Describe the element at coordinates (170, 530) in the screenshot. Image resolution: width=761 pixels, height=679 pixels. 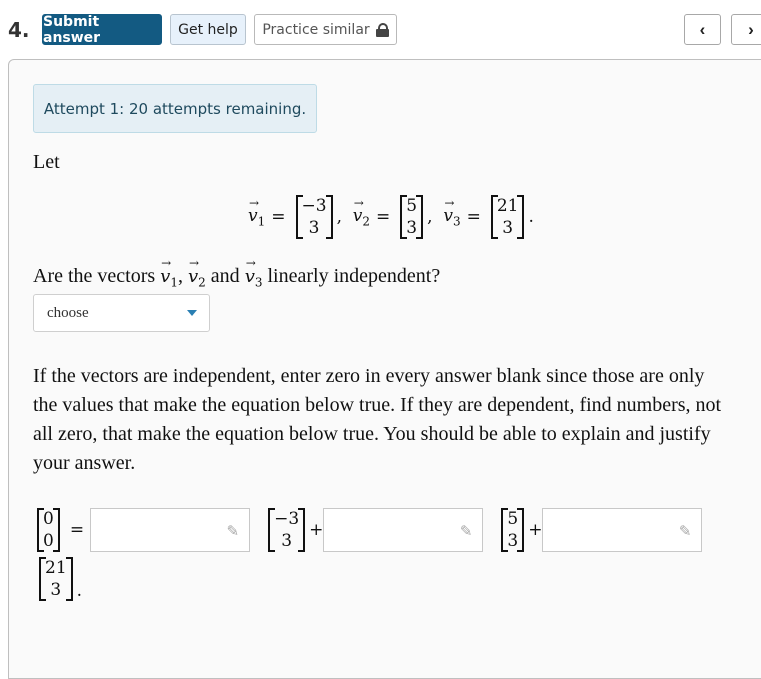
I see `answer-input-1: ✎` at that location.